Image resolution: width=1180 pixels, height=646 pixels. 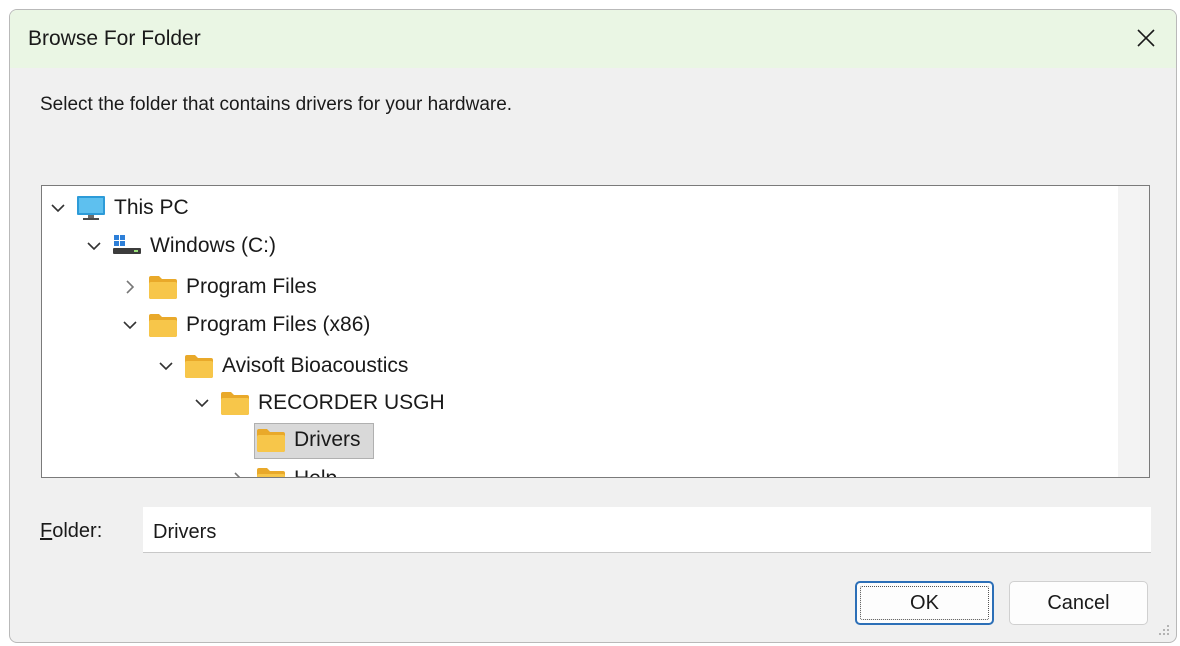 I want to click on tree-node-drivers: Drivers, so click(x=301, y=441).